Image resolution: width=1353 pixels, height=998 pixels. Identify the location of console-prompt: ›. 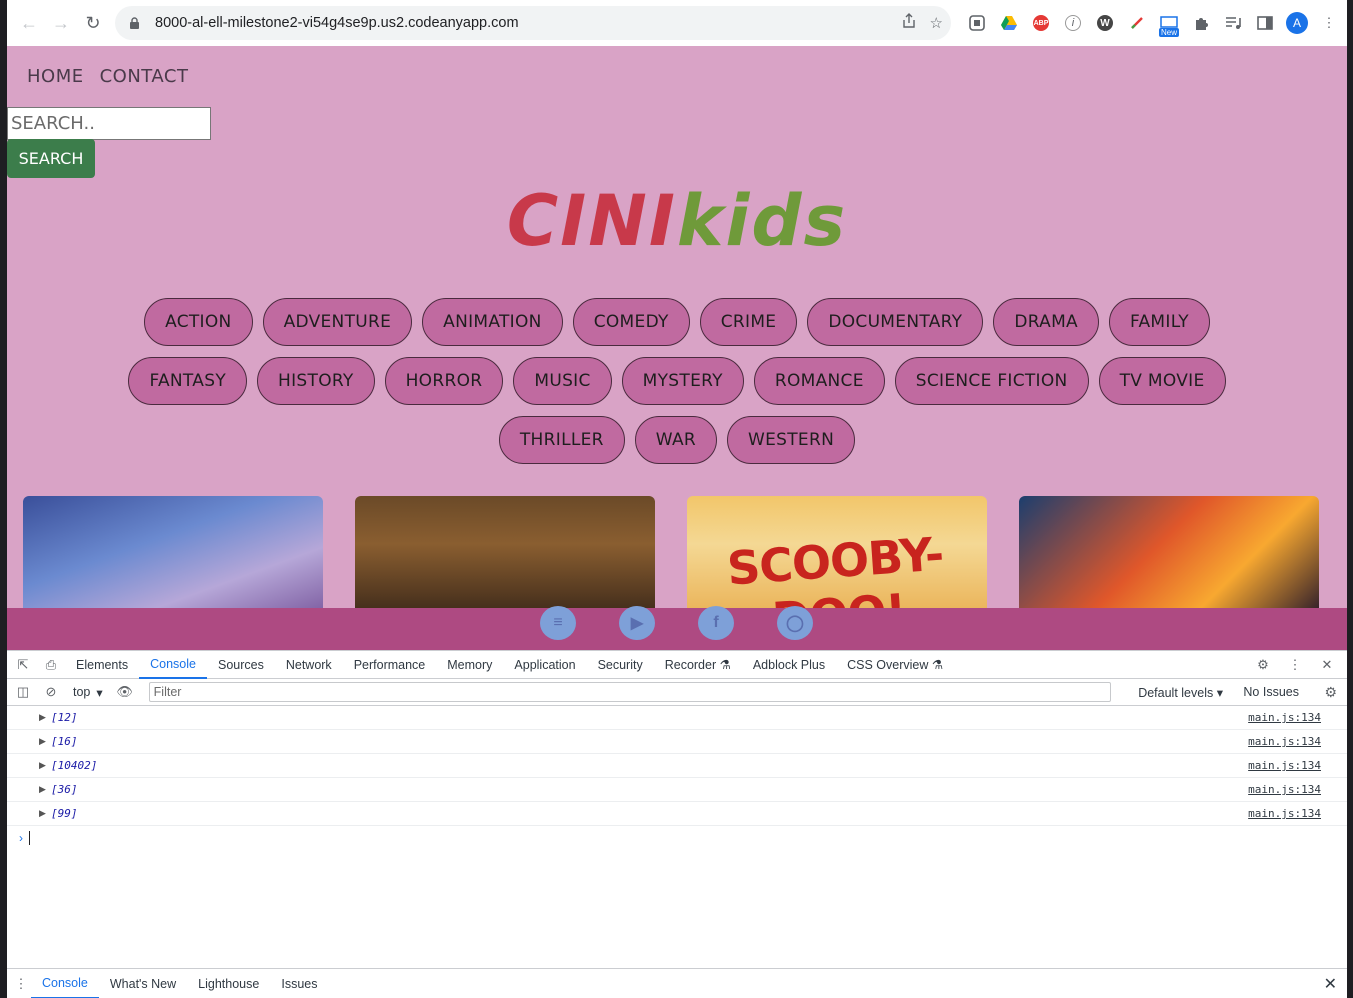
(677, 838).